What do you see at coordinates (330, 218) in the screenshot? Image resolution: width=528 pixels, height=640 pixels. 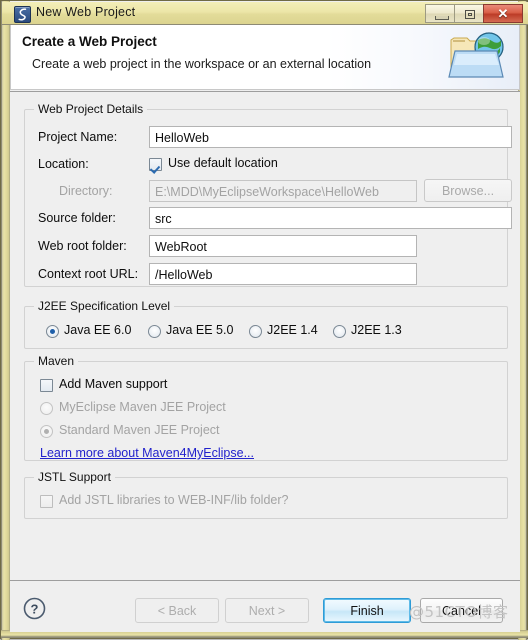 I see `source-folder-input: src` at bounding box center [330, 218].